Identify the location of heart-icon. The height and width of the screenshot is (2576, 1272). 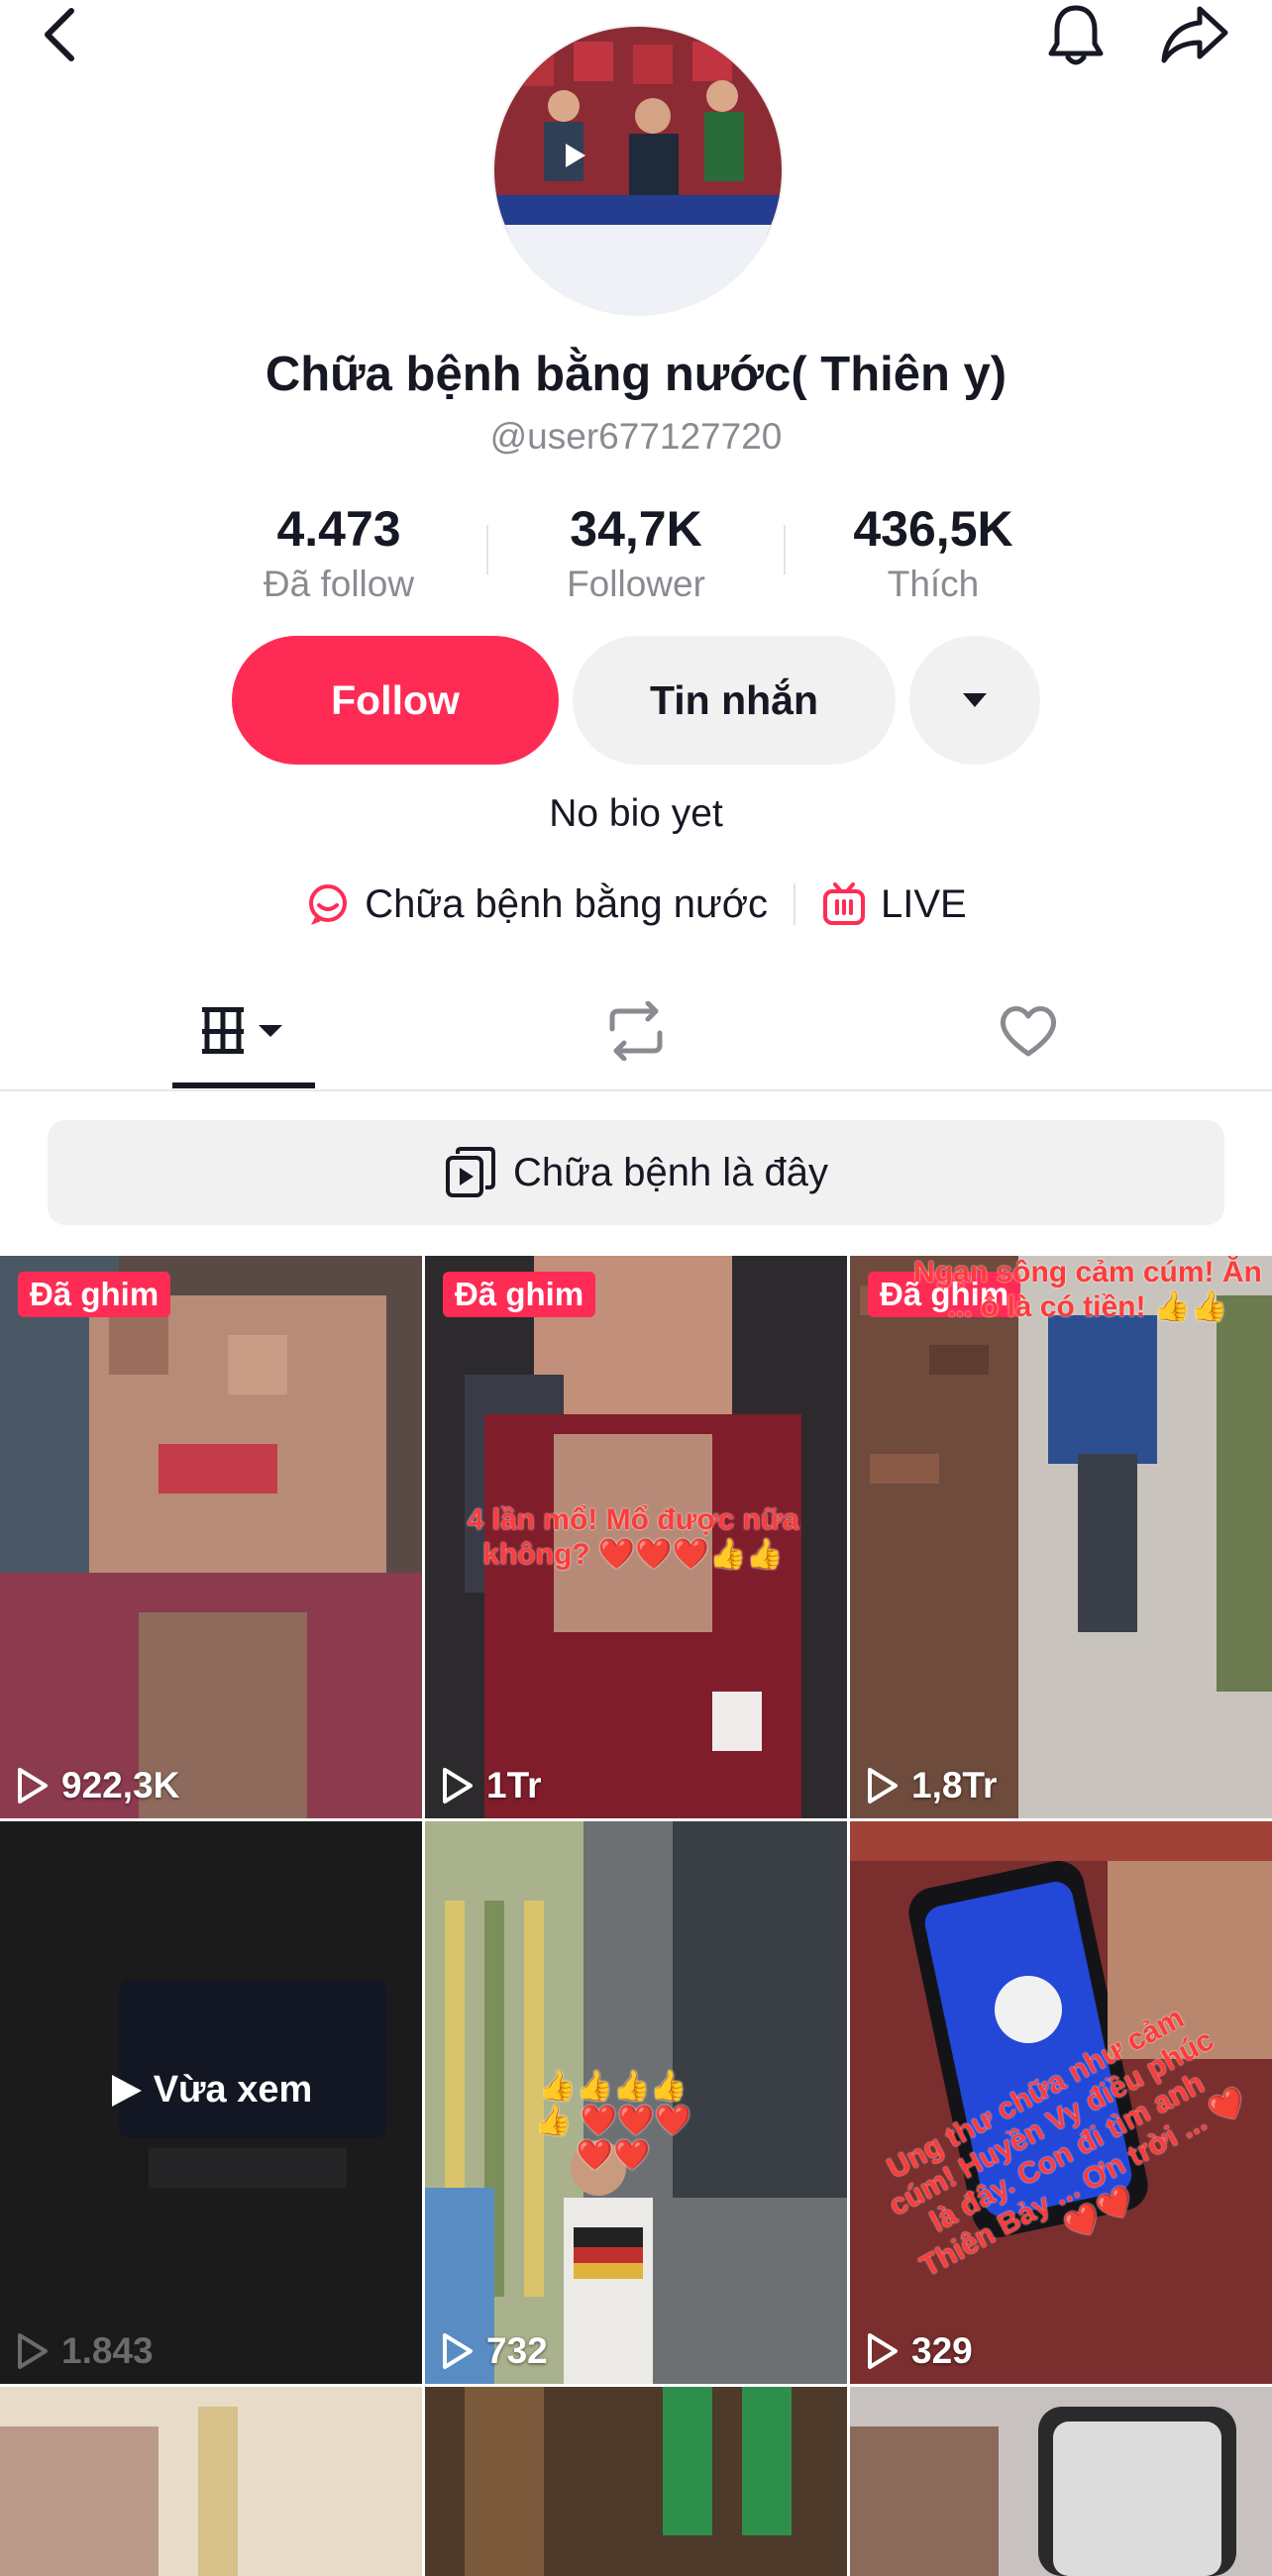
(1029, 1031).